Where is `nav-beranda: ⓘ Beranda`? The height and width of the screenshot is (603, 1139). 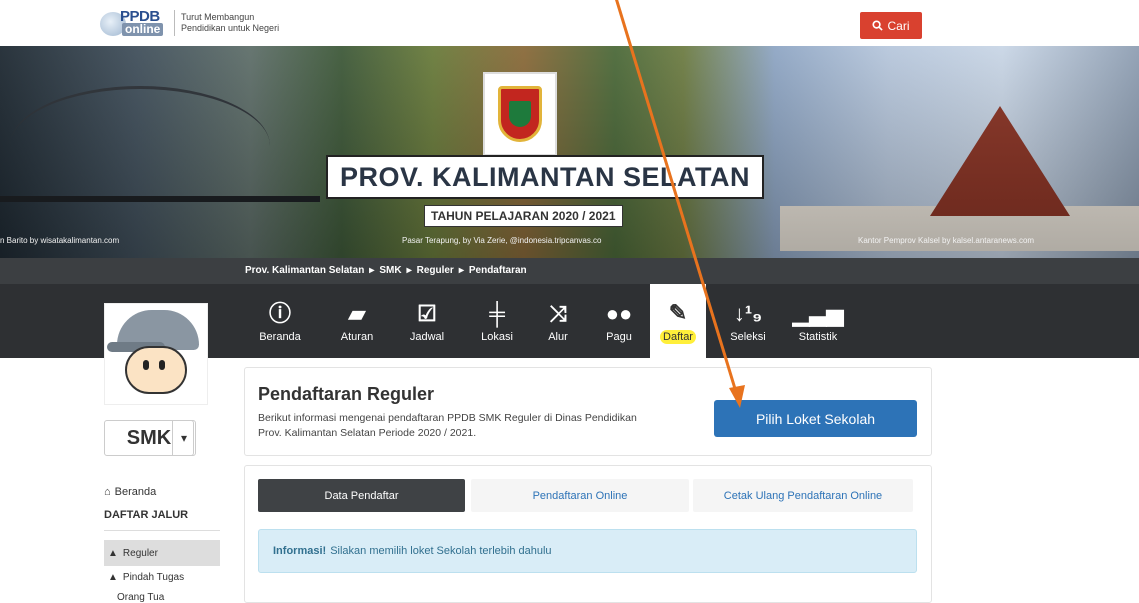 nav-beranda: ⓘ Beranda is located at coordinates (280, 321).